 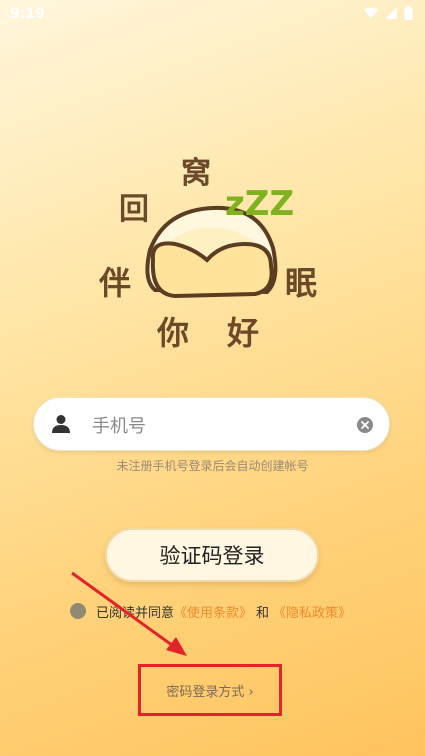 I want to click on logo-char-hui: 回, so click(x=134, y=209).